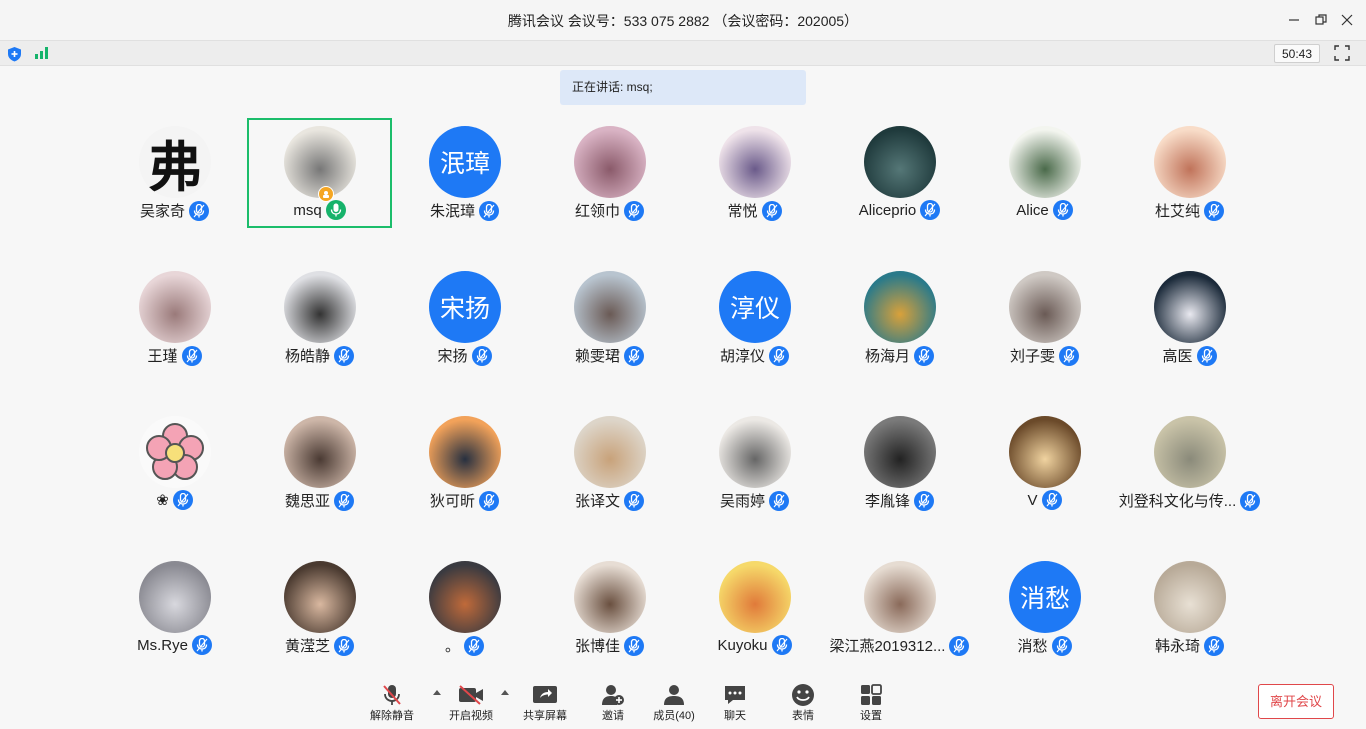 This screenshot has height=729, width=1366. Describe the element at coordinates (465, 307) in the screenshot. I see `avatar: 宋扬` at that location.